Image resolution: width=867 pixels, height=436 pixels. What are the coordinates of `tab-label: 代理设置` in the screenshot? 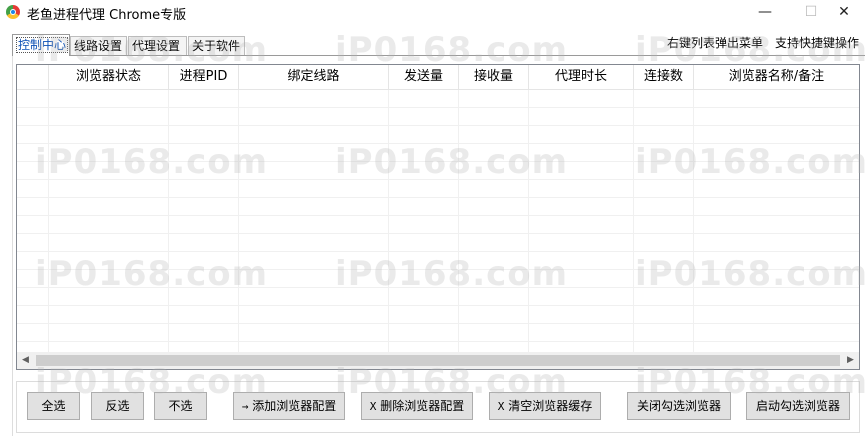 It's located at (156, 46).